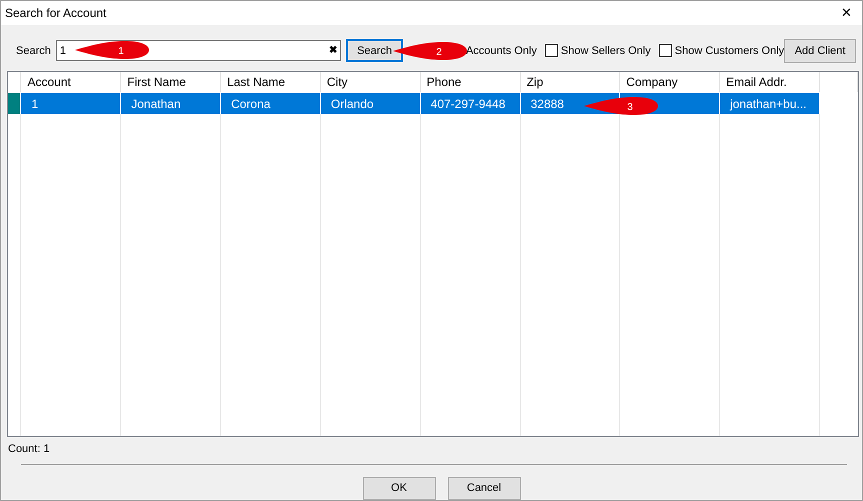 This screenshot has height=501, width=863. Describe the element at coordinates (33, 51) in the screenshot. I see `search-label: Search` at that location.